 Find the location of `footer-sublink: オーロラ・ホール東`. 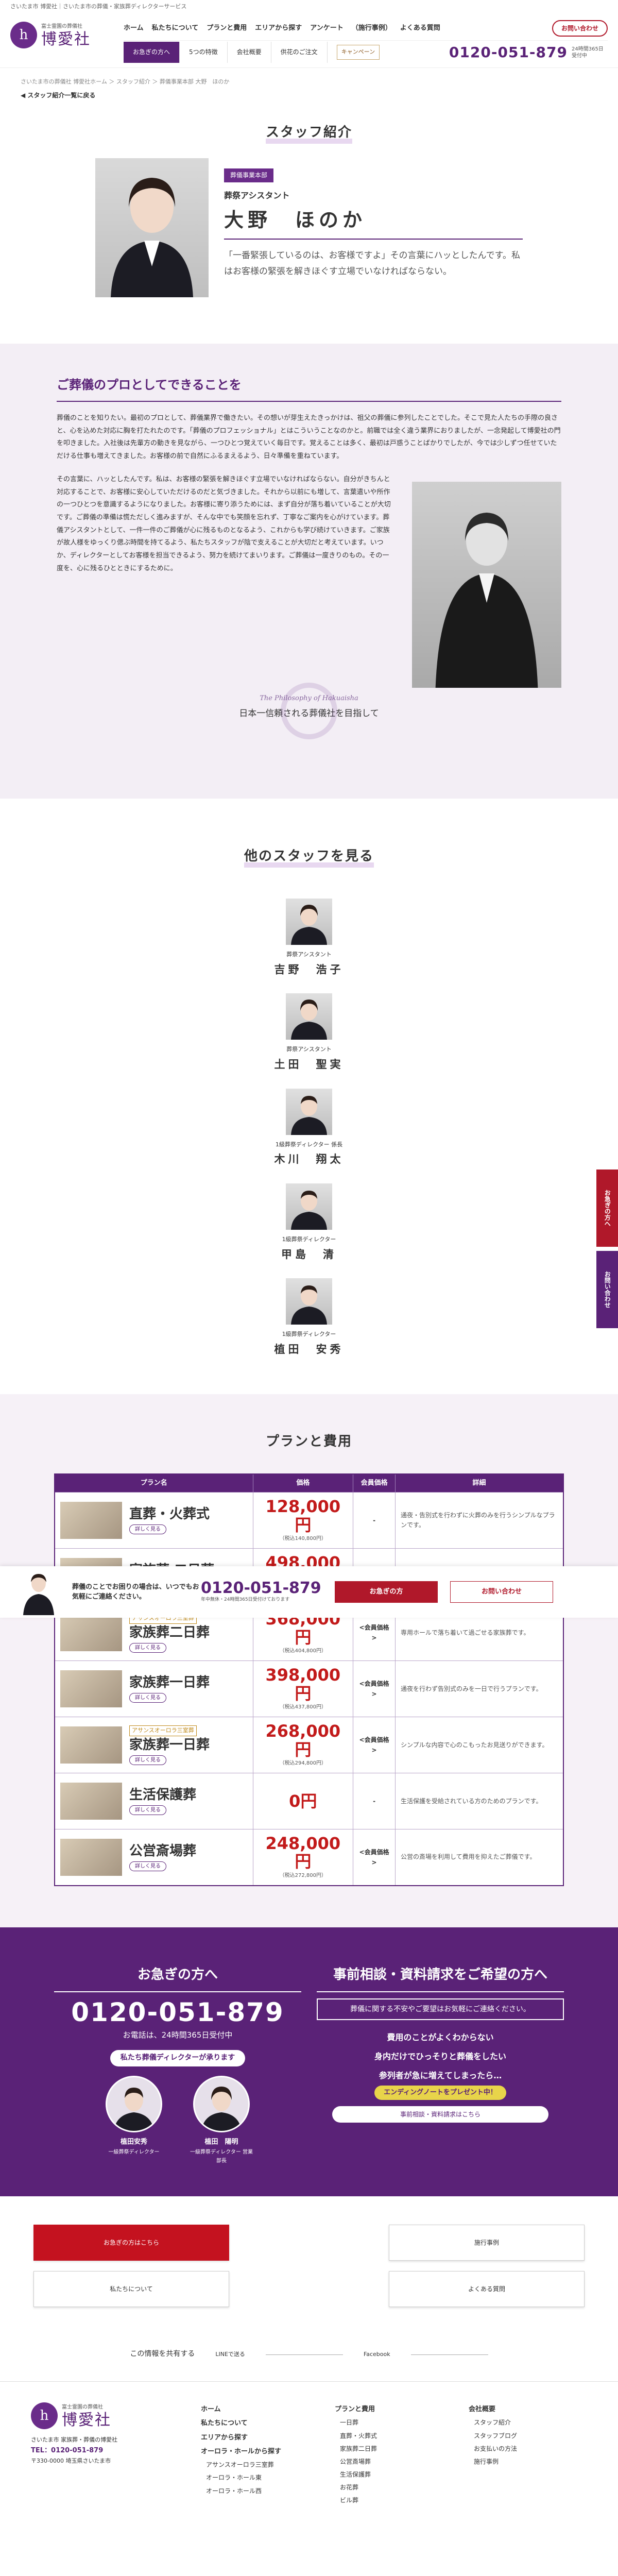

footer-sublink: オーロラ・ホール東 is located at coordinates (260, 2477).